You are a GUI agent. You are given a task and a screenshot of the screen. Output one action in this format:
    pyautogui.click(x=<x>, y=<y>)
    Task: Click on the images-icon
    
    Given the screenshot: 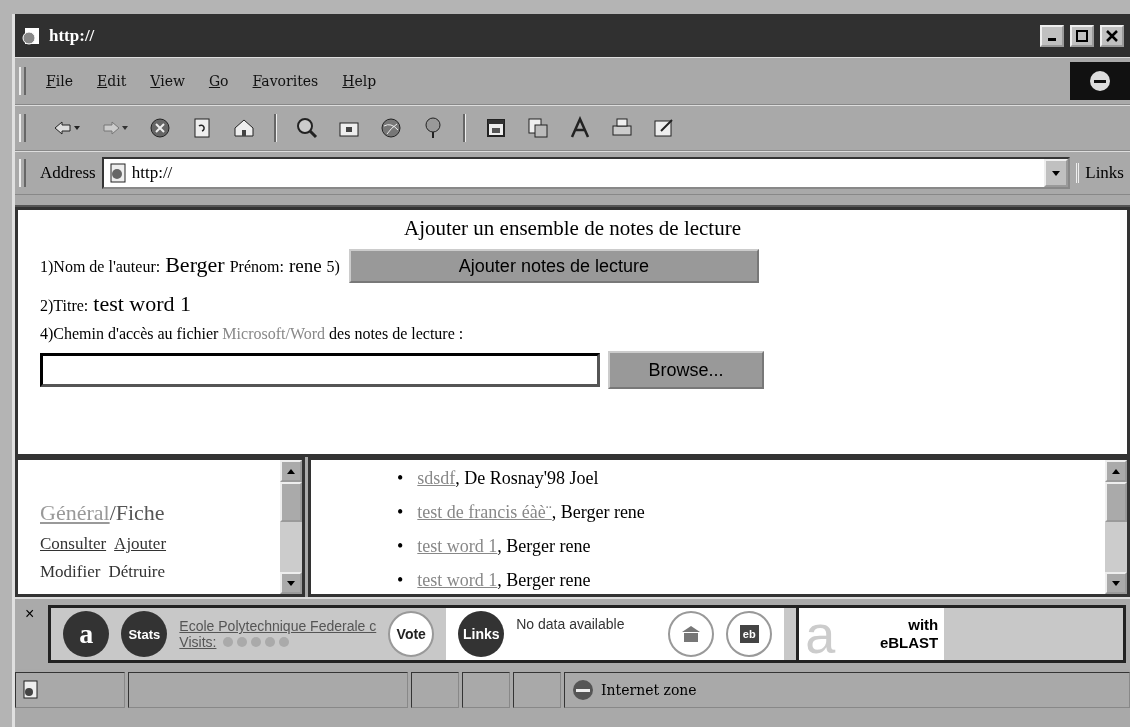 What is the action you would take?
    pyautogui.click(x=538, y=128)
    